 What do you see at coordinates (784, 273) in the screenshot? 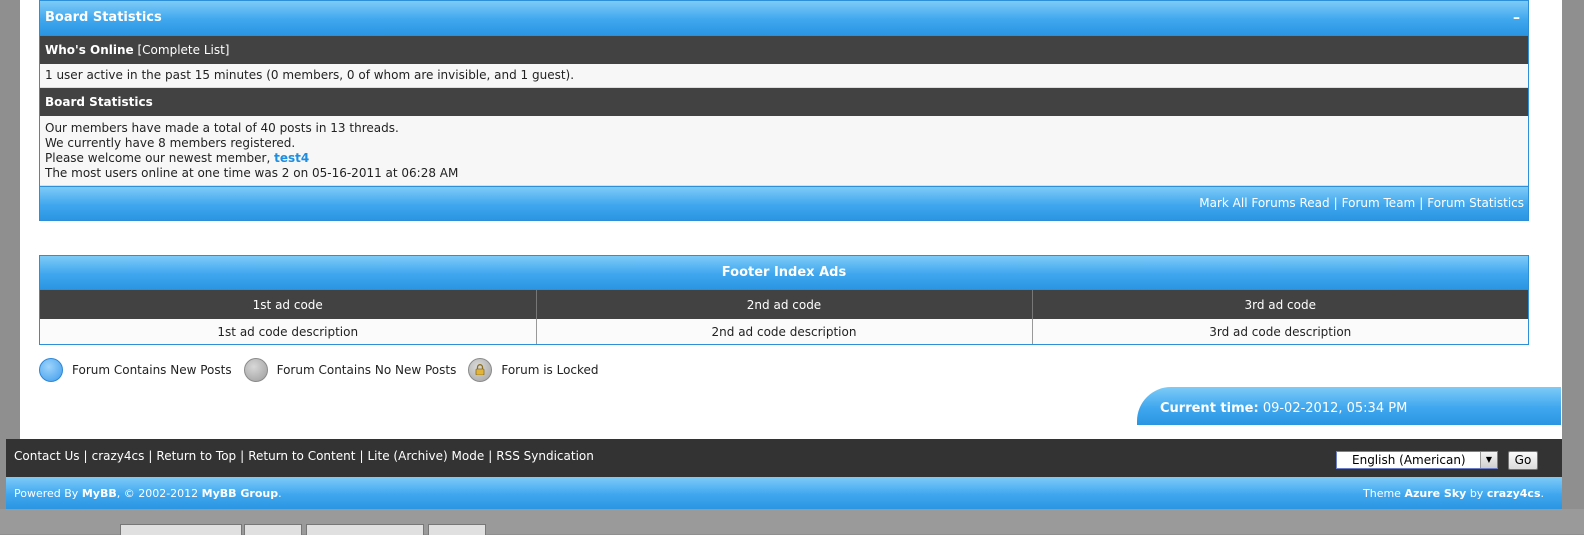
I see `footer-ads-title: Footer Index Ads` at bounding box center [784, 273].